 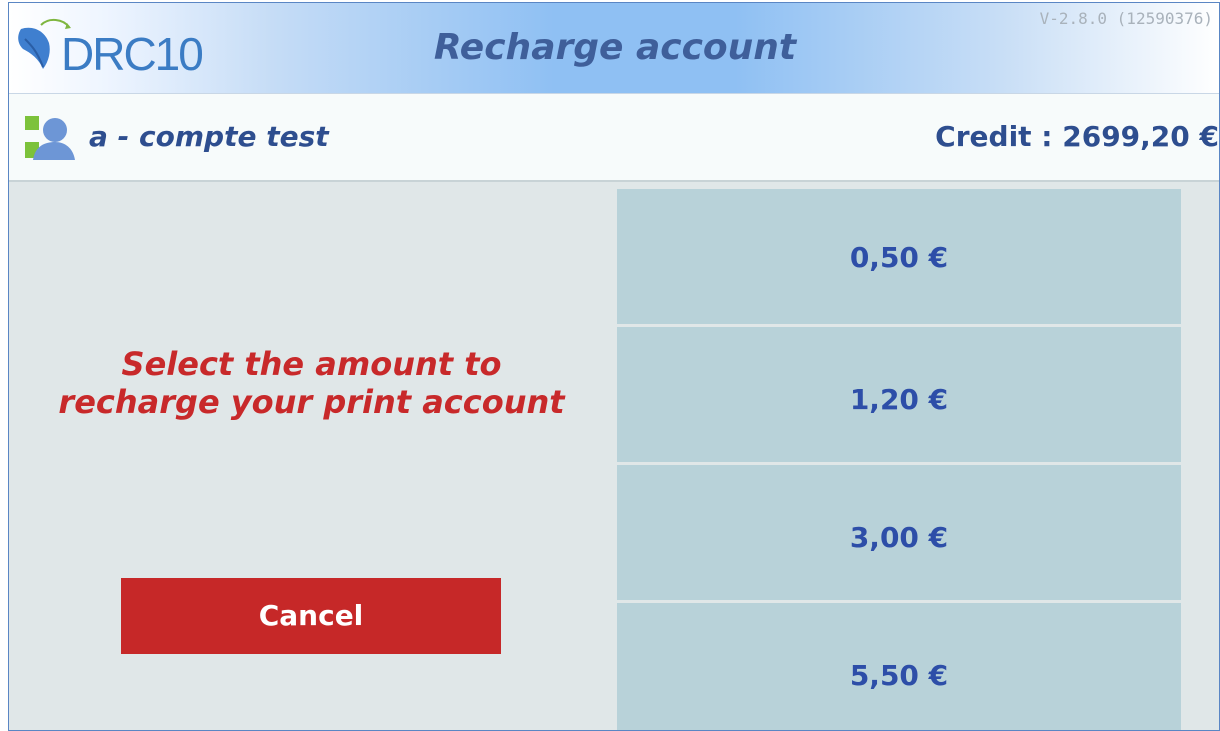 I want to click on amount-button-0-50: 0,50 €, so click(x=899, y=256).